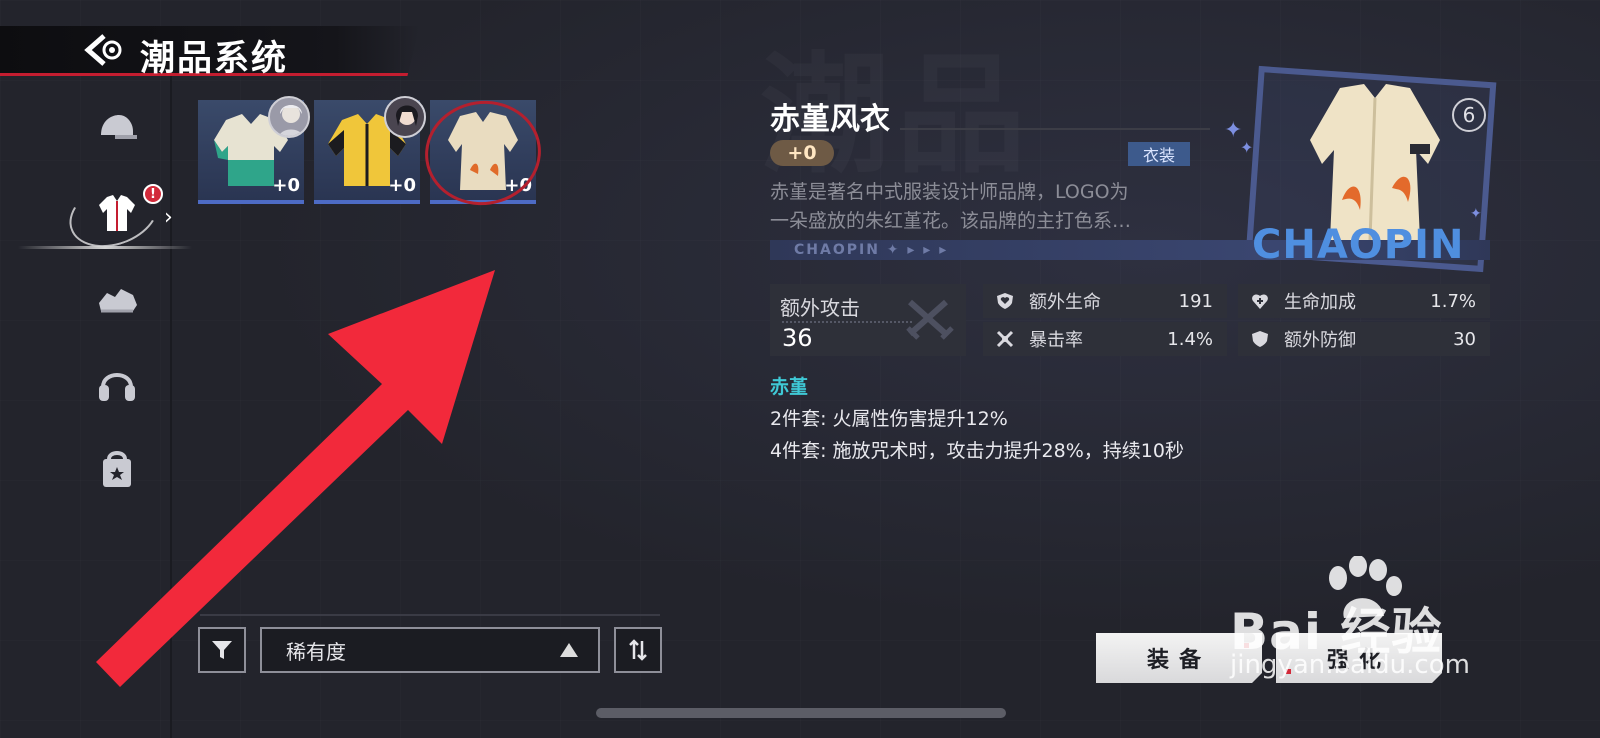  I want to click on stat-row: 额外生命 191, so click(1105, 301).